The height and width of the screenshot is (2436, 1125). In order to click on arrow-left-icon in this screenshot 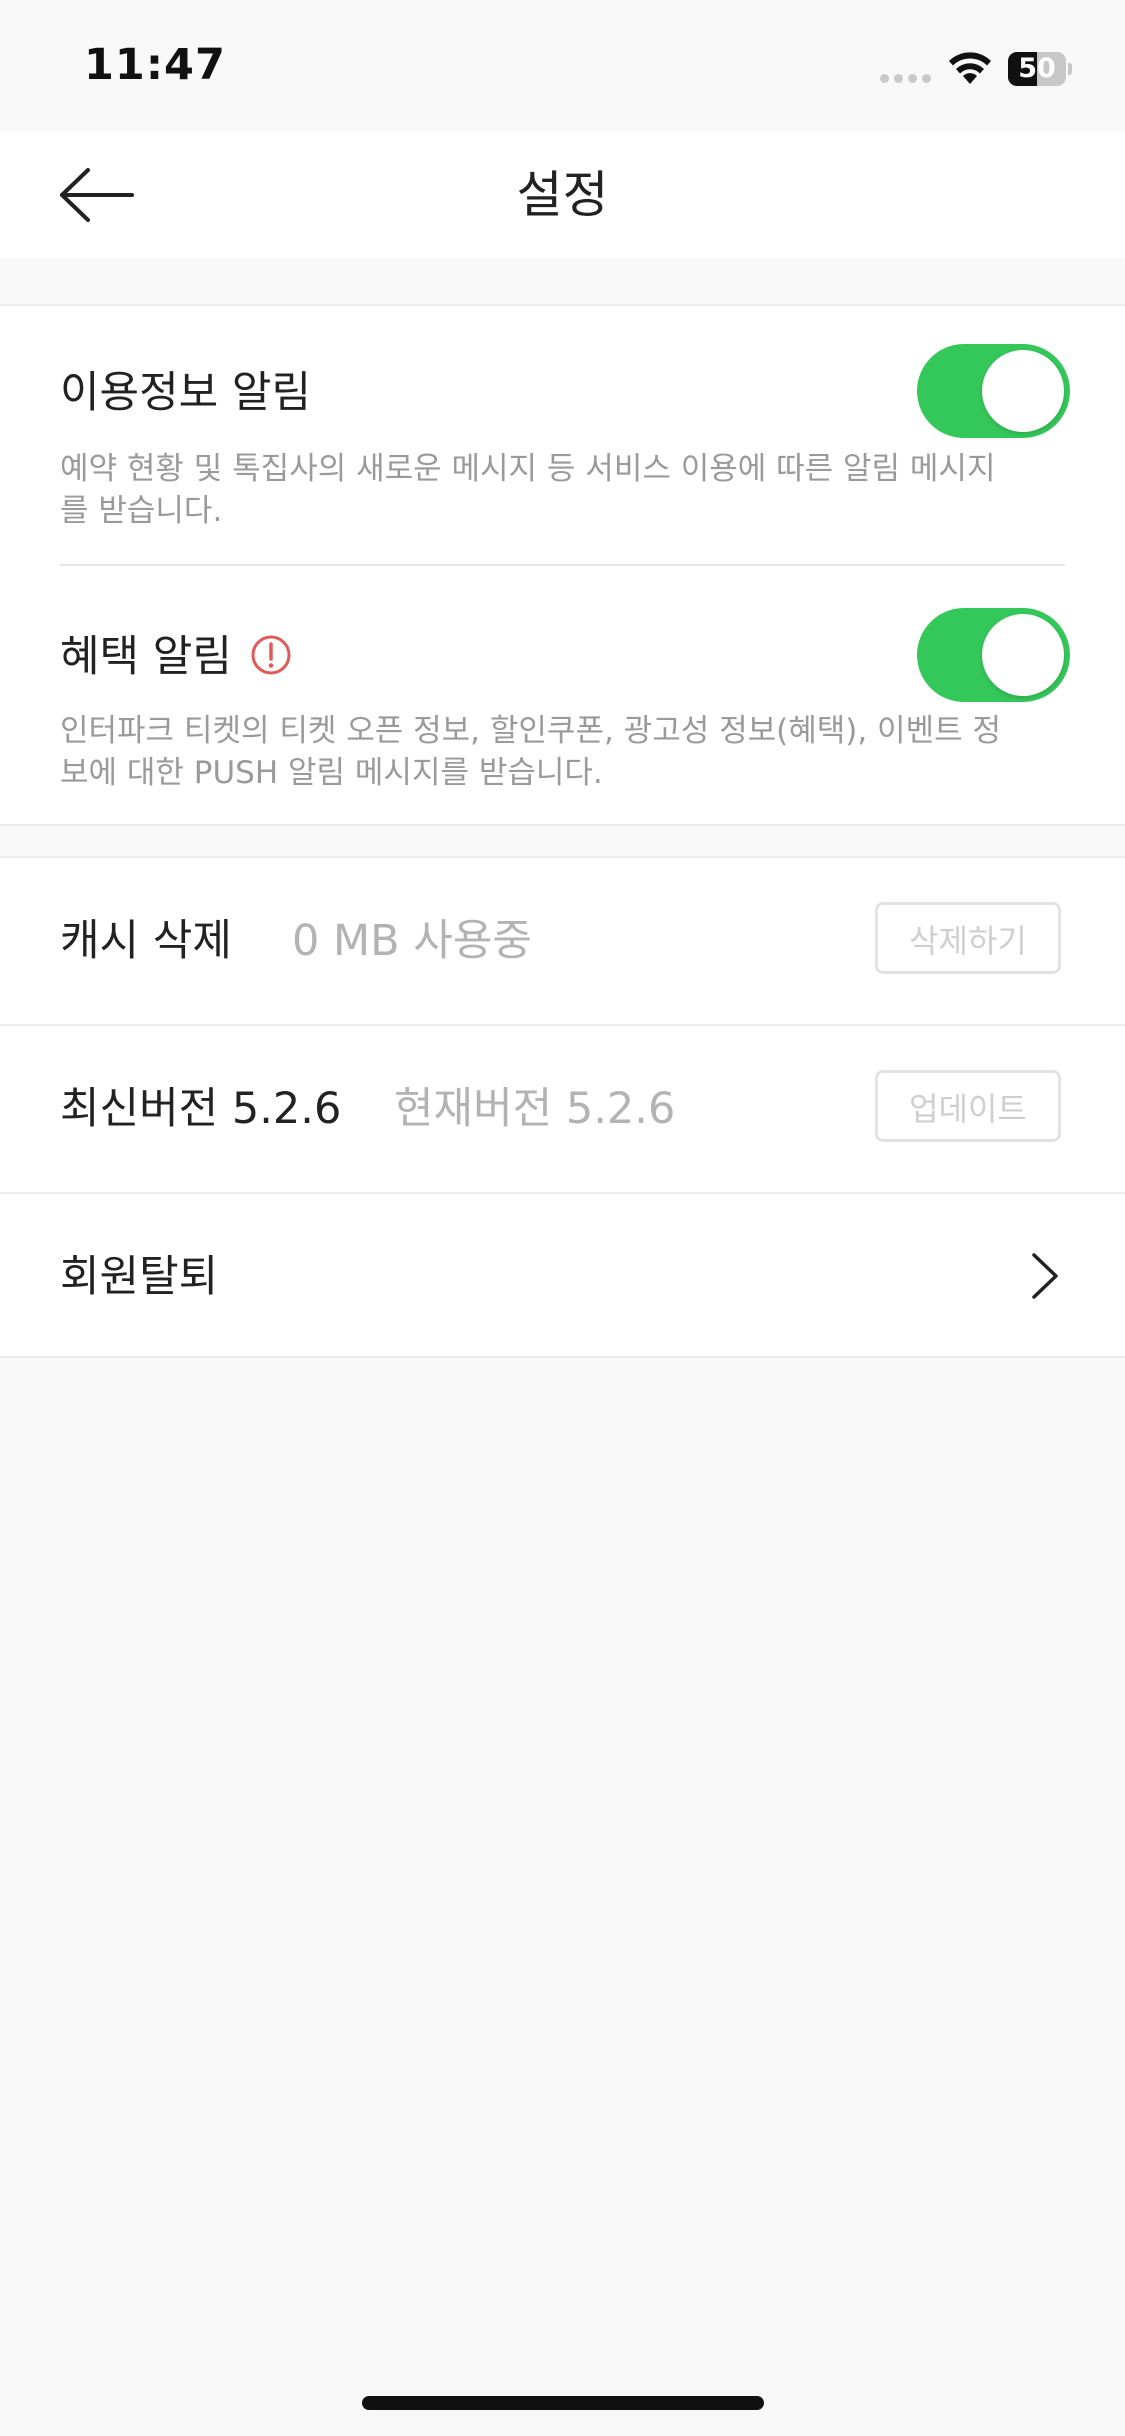, I will do `click(99, 195)`.